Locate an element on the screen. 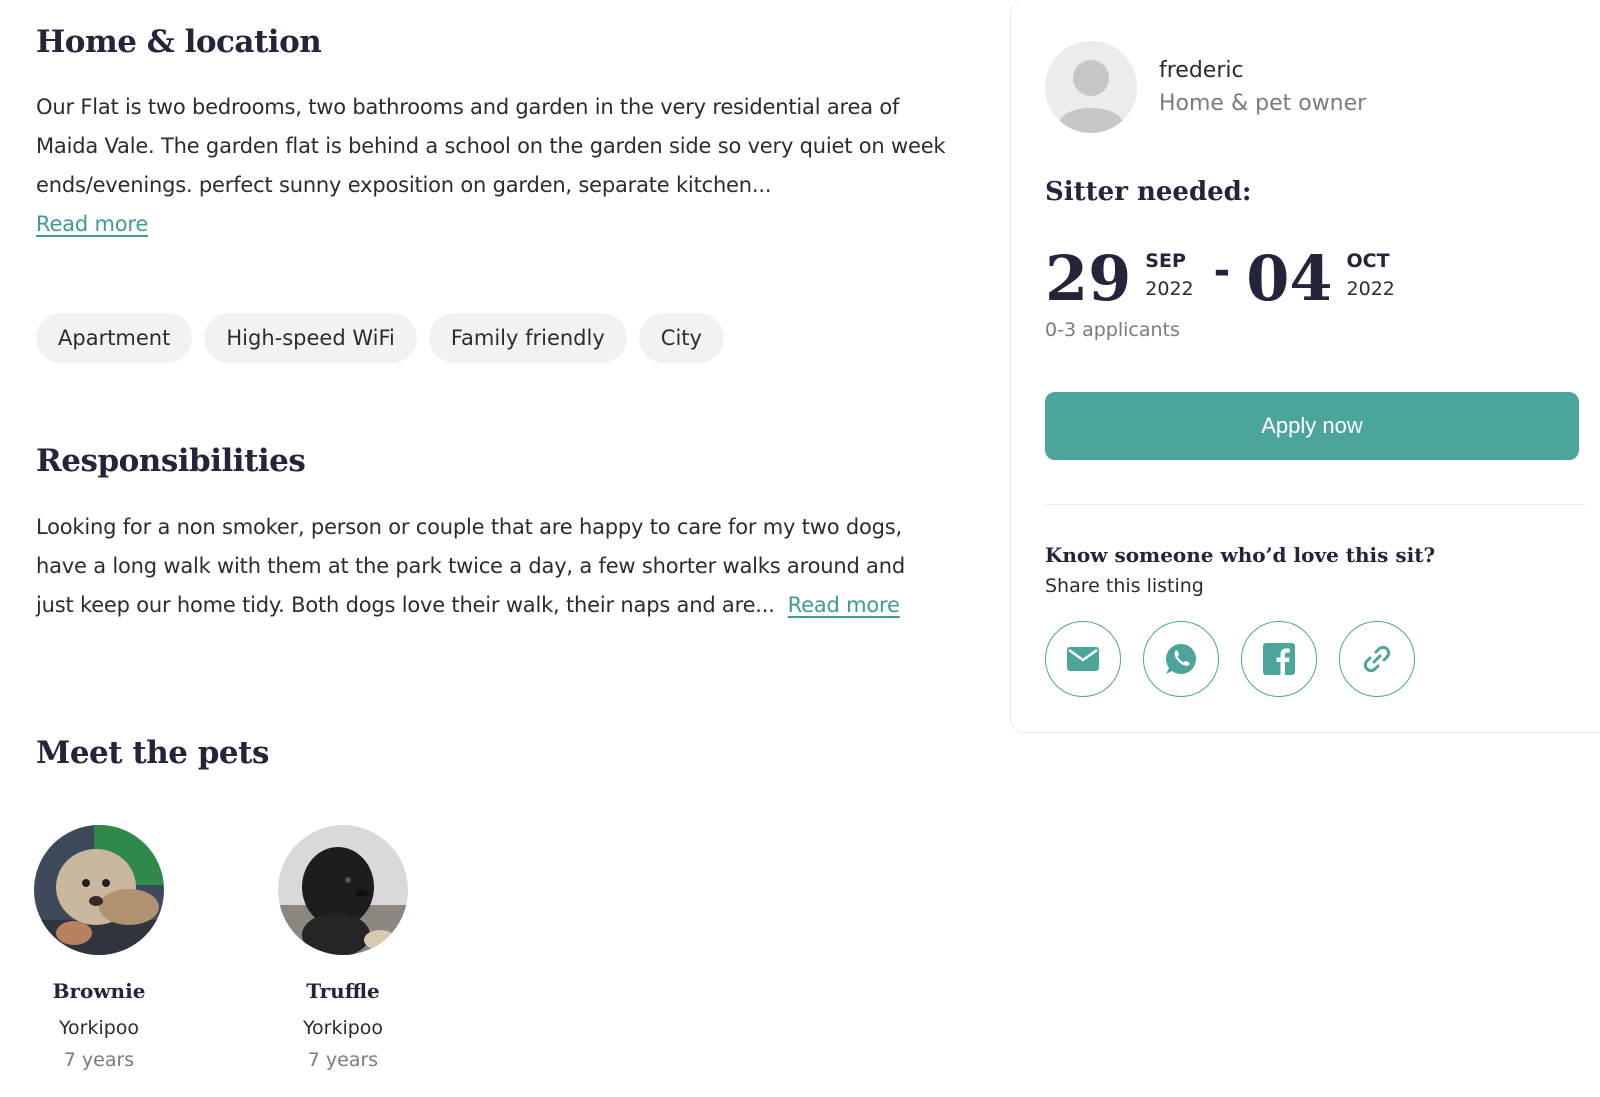  start-month: SEP is located at coordinates (1165, 261).